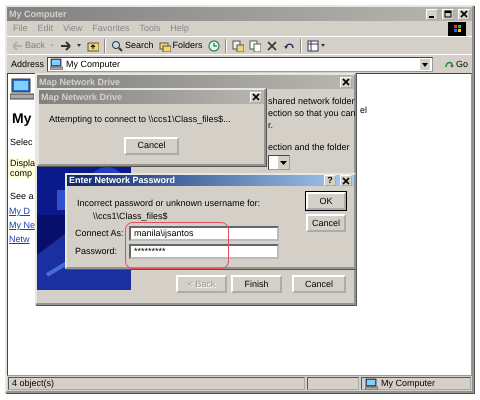 The image size is (480, 400). What do you see at coordinates (330, 180) in the screenshot?
I see `help-button: ?` at bounding box center [330, 180].